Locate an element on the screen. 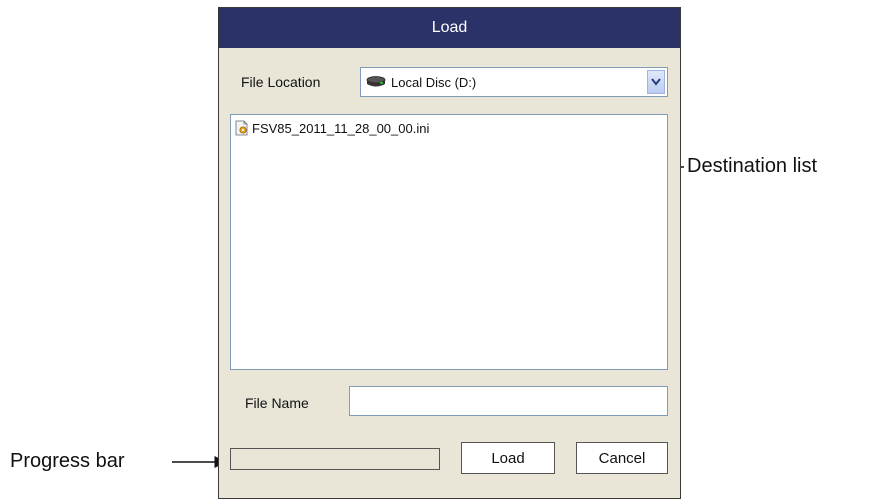 Image resolution: width=869 pixels, height=501 pixels. dropdown-arrow-button is located at coordinates (656, 82).